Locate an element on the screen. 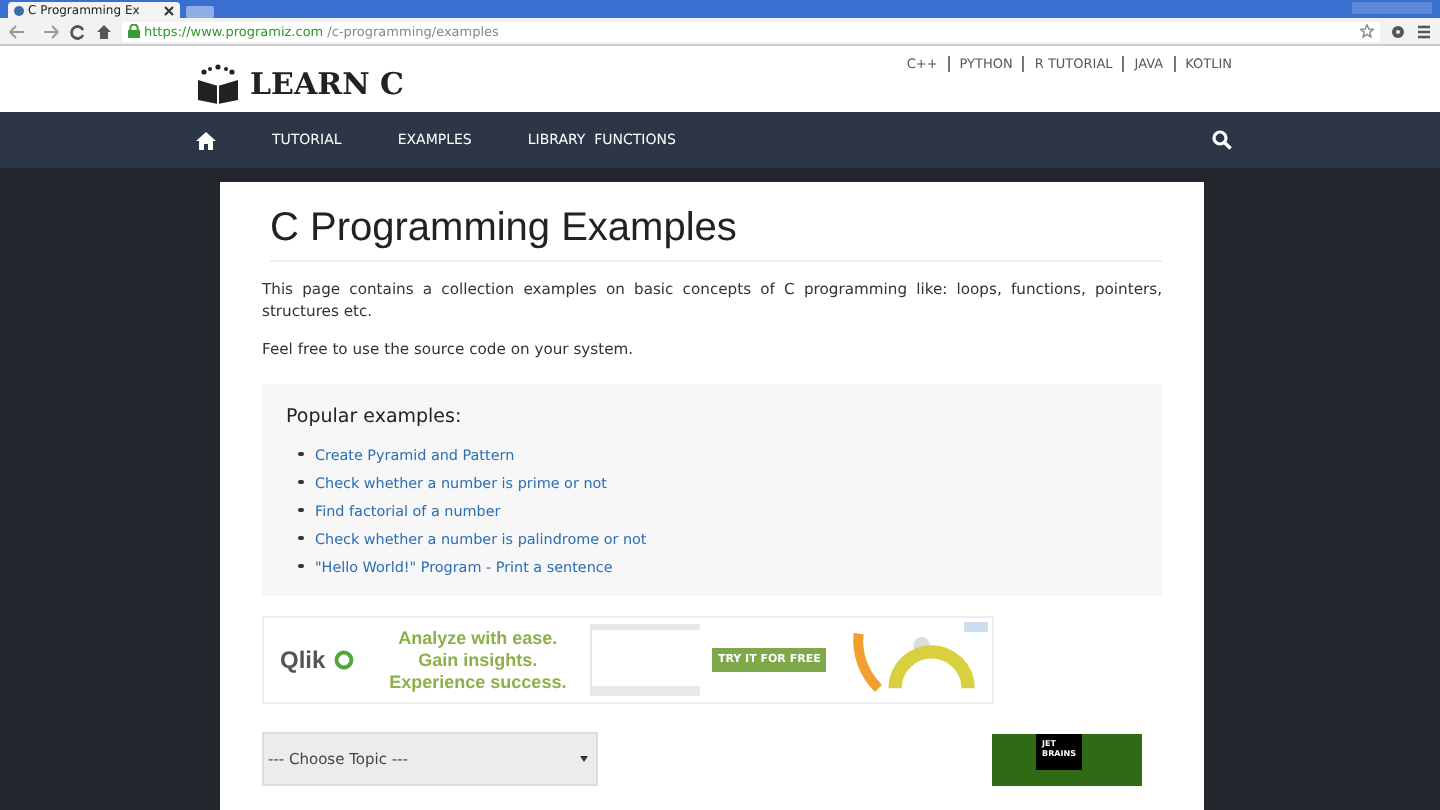 The image size is (1440, 810). back-forward-icon is located at coordinates (34, 31).